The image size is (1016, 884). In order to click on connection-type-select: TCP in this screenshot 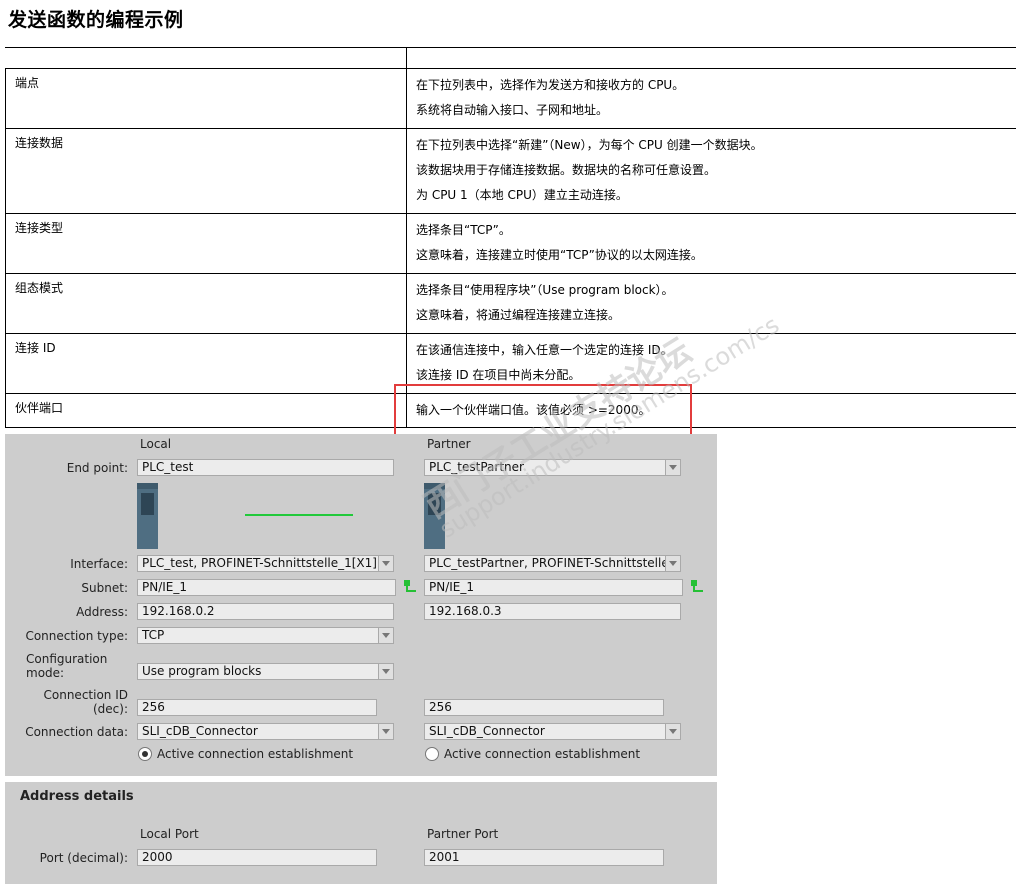, I will do `click(265, 635)`.